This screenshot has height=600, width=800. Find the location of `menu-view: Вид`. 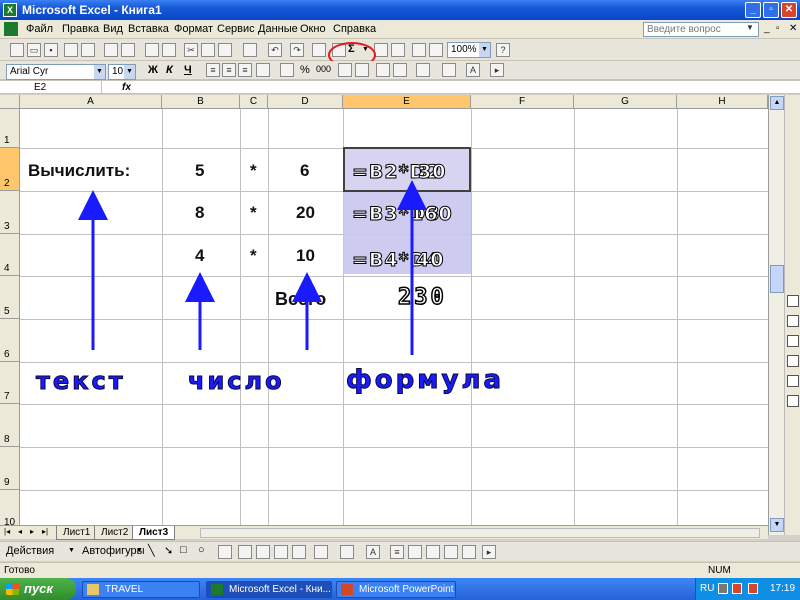

menu-view: Вид is located at coordinates (113, 29).